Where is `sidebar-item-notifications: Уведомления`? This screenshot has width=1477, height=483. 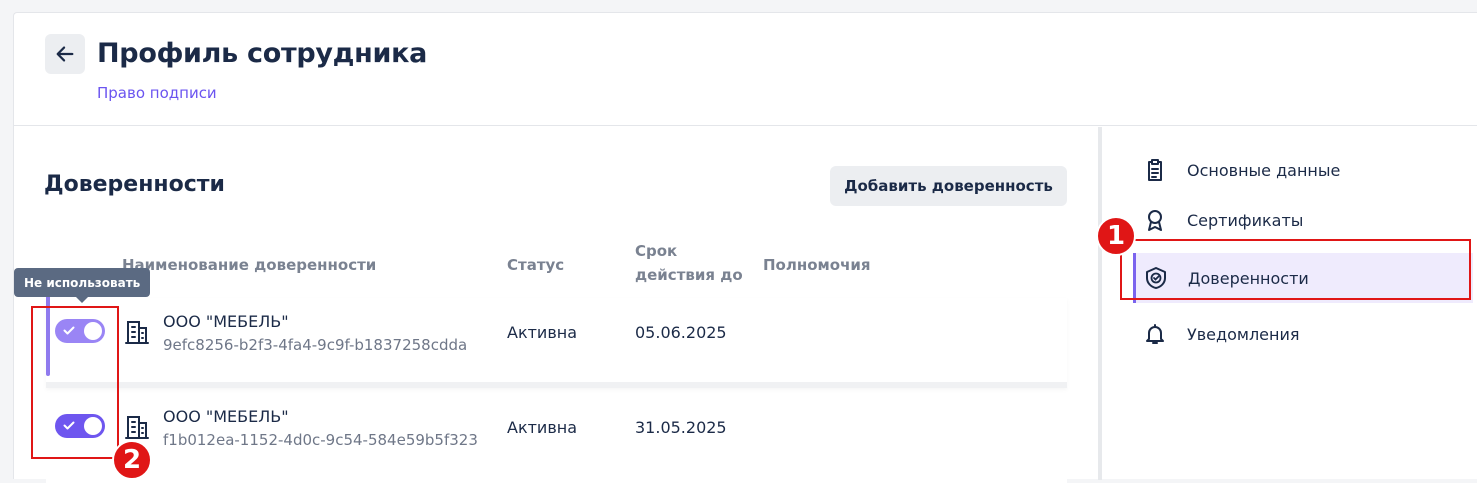 sidebar-item-notifications: Уведомления is located at coordinates (1302, 334).